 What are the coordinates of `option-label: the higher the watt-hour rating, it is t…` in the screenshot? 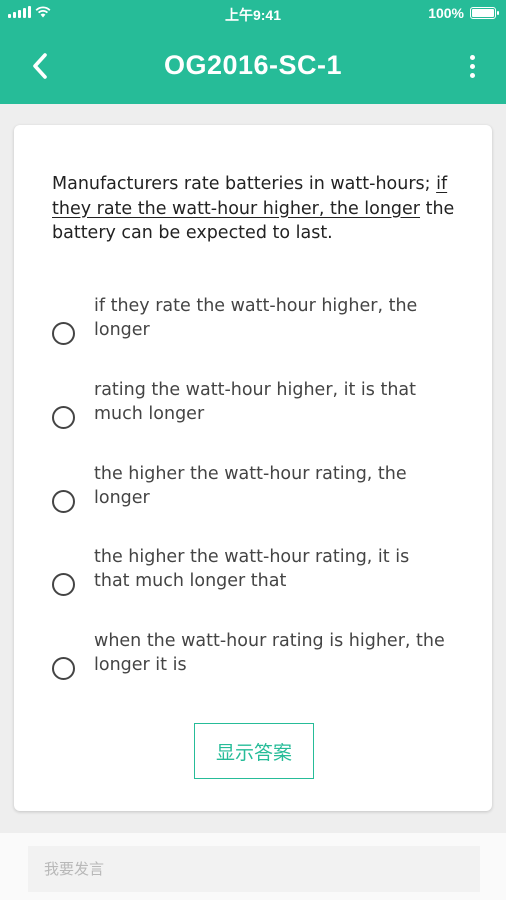 It's located at (252, 569).